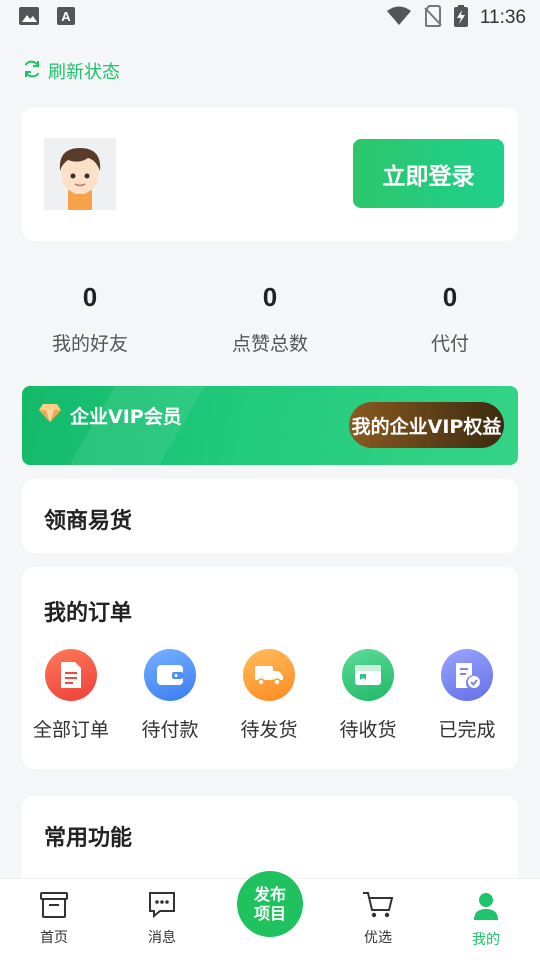 The width and height of the screenshot is (540, 960). What do you see at coordinates (460, 18) in the screenshot?
I see `battery-charging-icon` at bounding box center [460, 18].